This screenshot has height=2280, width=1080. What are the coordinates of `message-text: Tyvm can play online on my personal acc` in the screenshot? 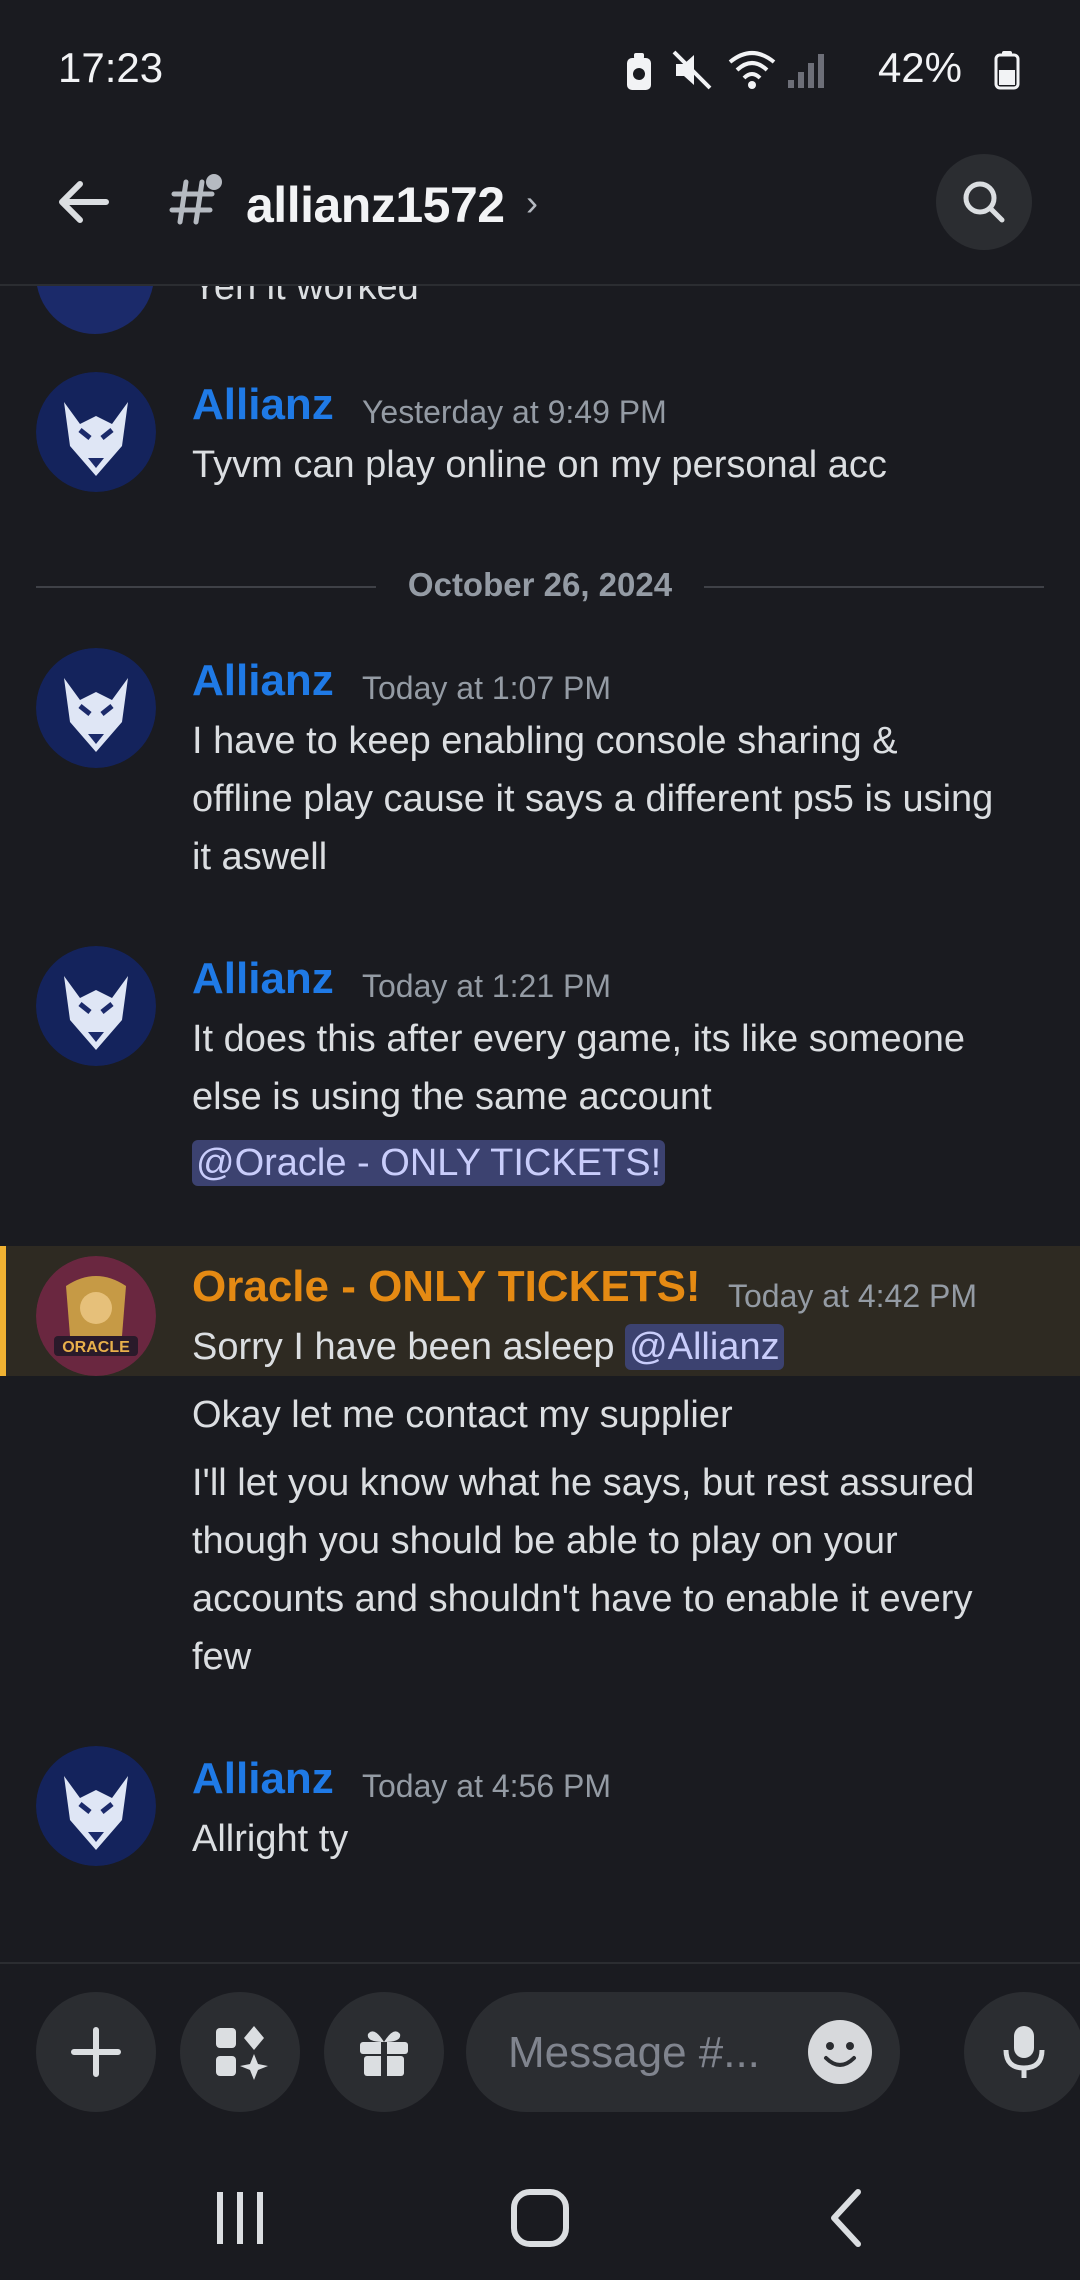 It's located at (539, 465).